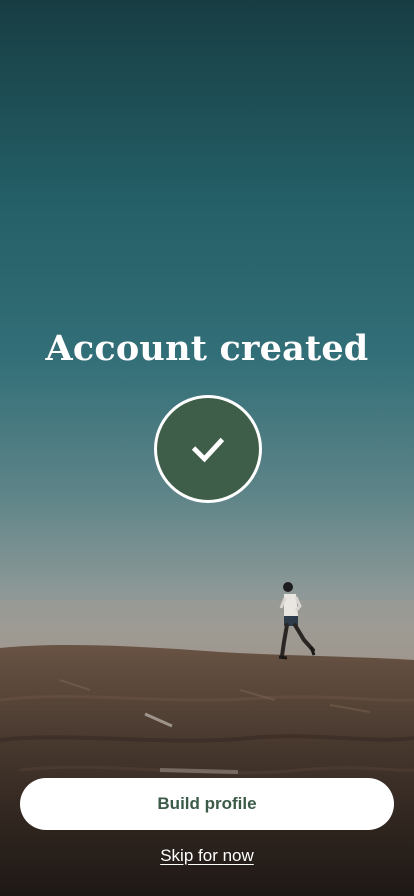 The height and width of the screenshot is (896, 414). What do you see at coordinates (207, 856) in the screenshot?
I see `skip-for-now-link: Skip for now` at bounding box center [207, 856].